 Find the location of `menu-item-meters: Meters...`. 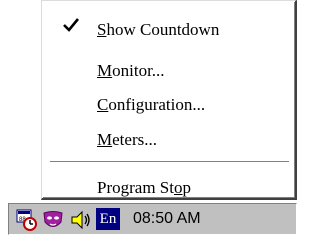

menu-item-meters: Meters... is located at coordinates (168, 140).